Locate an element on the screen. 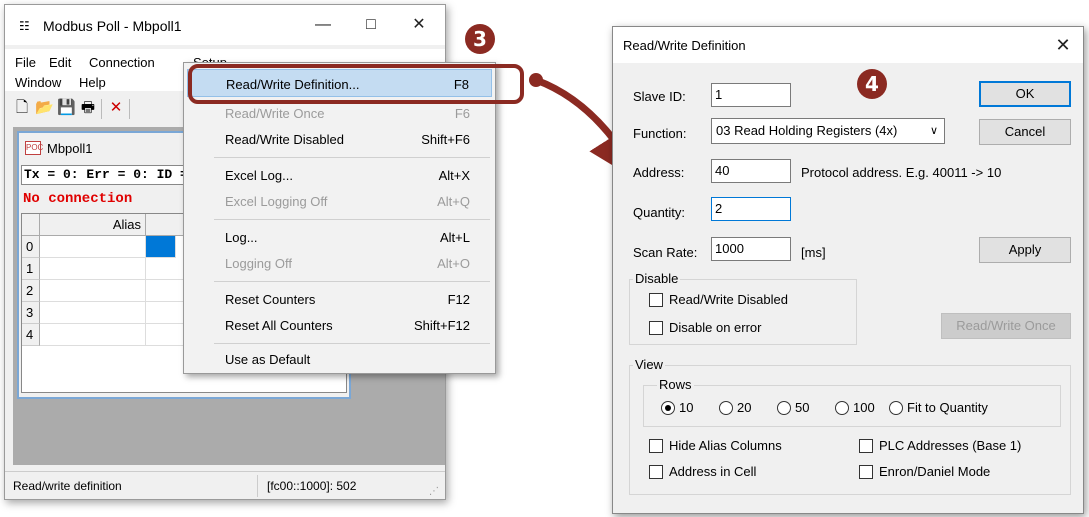 The width and height of the screenshot is (1089, 517). function-select: 03 Read Holding Registers (4x) ∨ is located at coordinates (828, 131).